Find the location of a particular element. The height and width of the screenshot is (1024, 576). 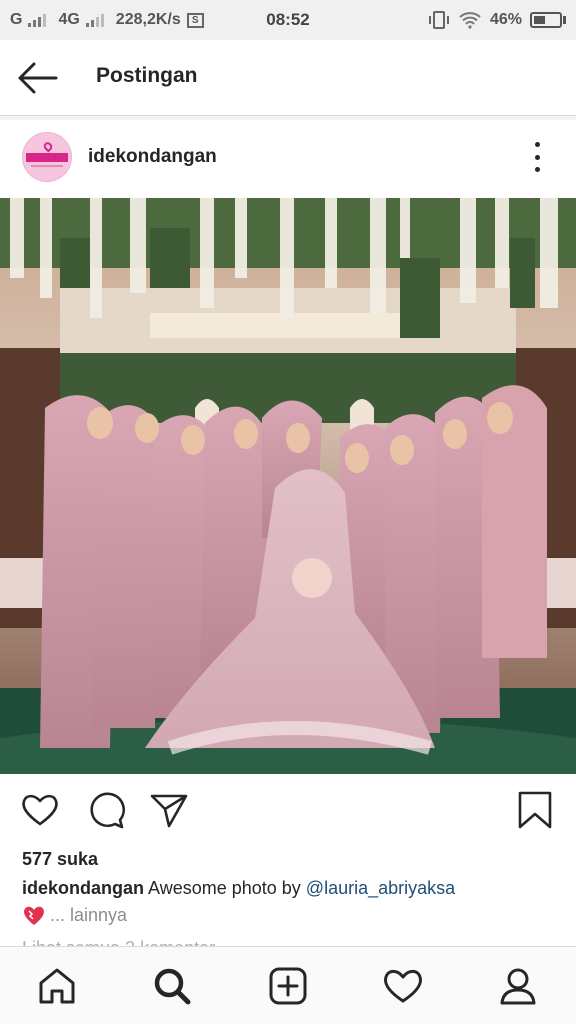

page-title: Postingan is located at coordinates (147, 75).